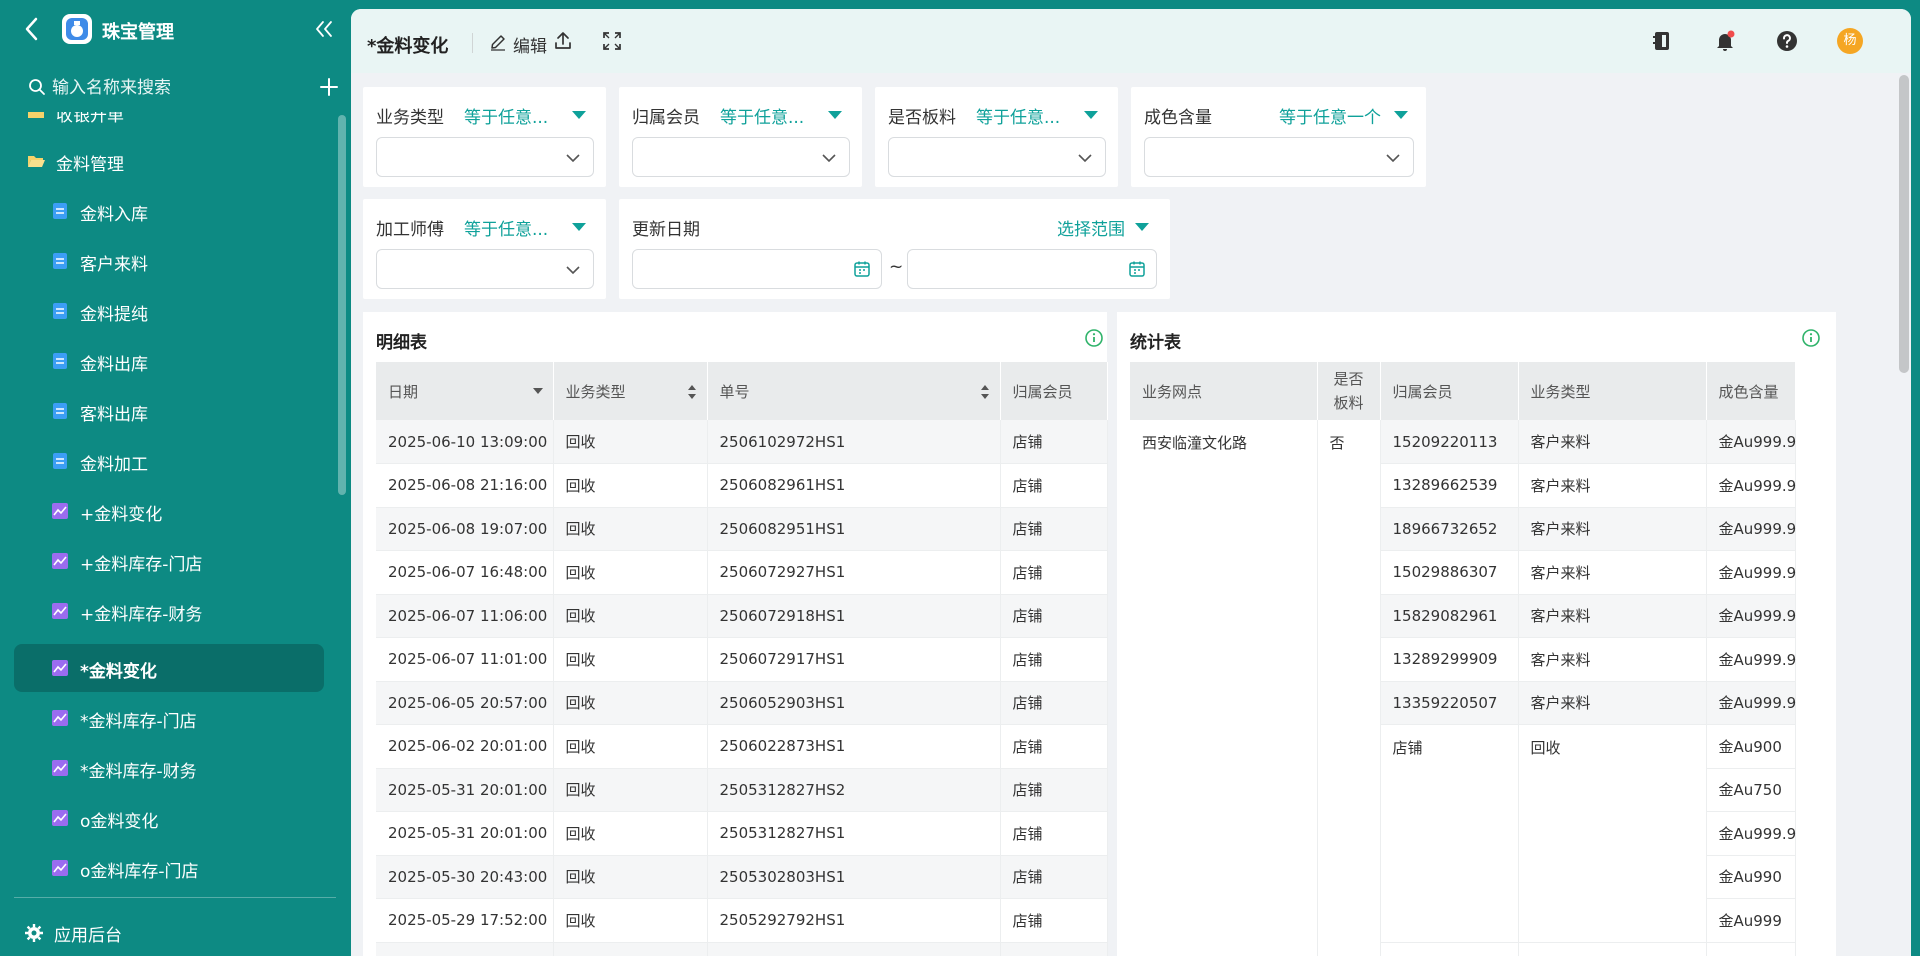  I want to click on sidebar-item-label: o金料库存-门店, so click(139, 872).